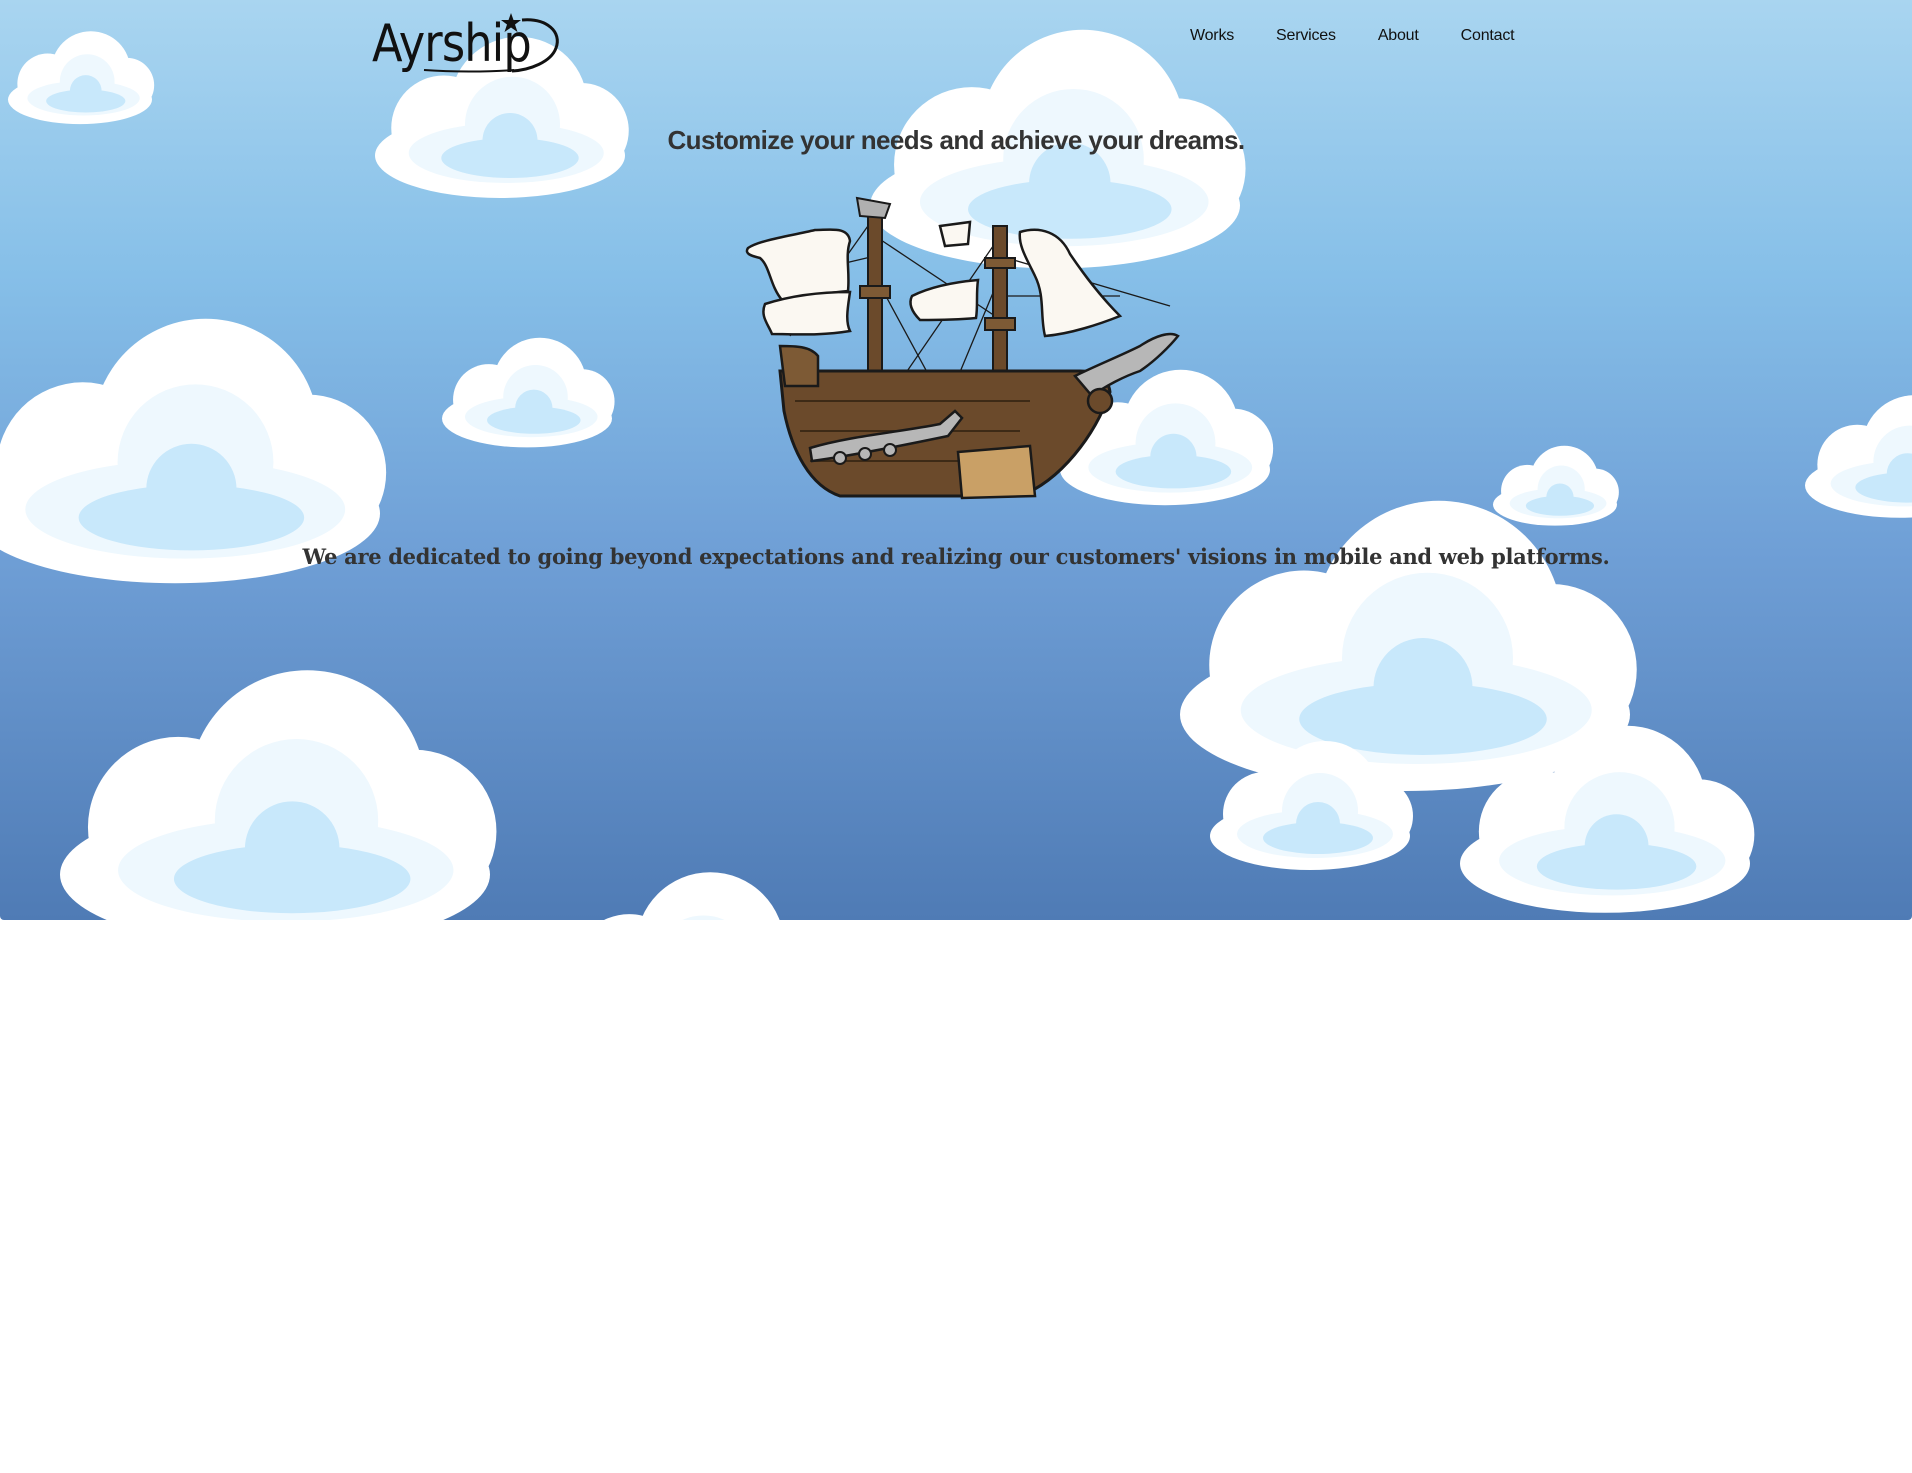 This screenshot has height=1473, width=1912. I want to click on nav-item-works: Works, so click(1212, 36).